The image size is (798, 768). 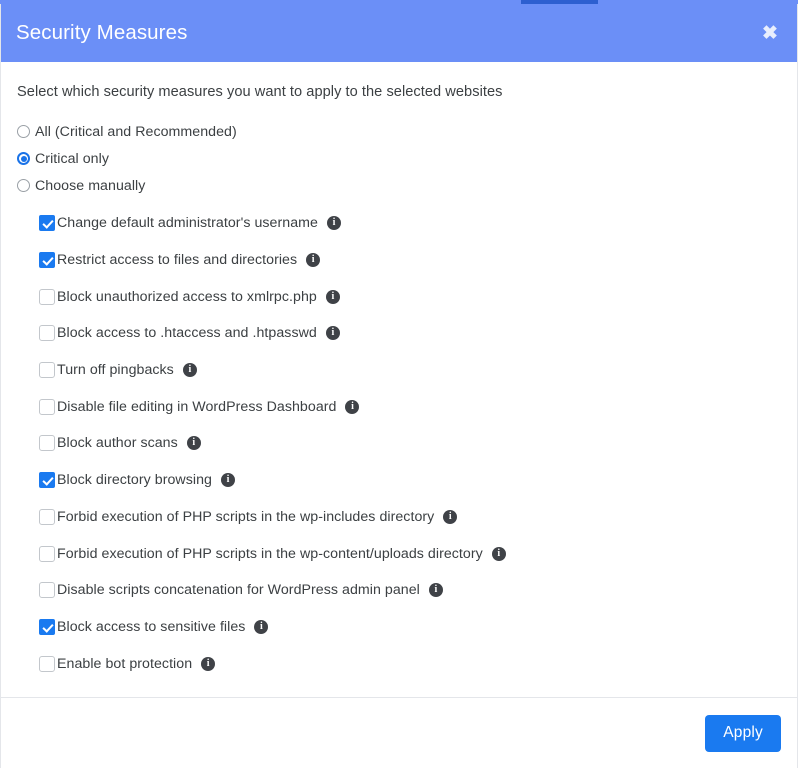 What do you see at coordinates (151, 626) in the screenshot?
I see `measure-label: Block access to sensitive files` at bounding box center [151, 626].